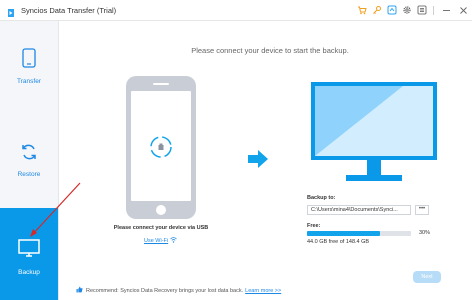  What do you see at coordinates (433, 10) in the screenshot?
I see `titlebar-divider` at bounding box center [433, 10].